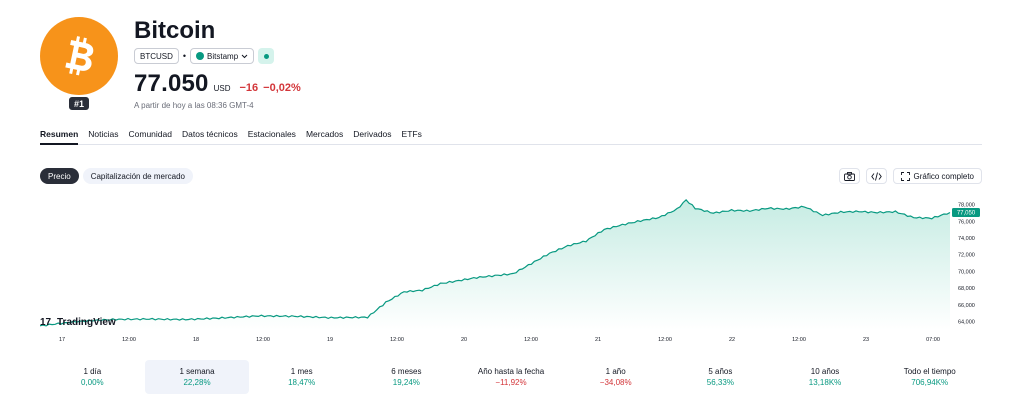  I want to click on embed-button, so click(876, 176).